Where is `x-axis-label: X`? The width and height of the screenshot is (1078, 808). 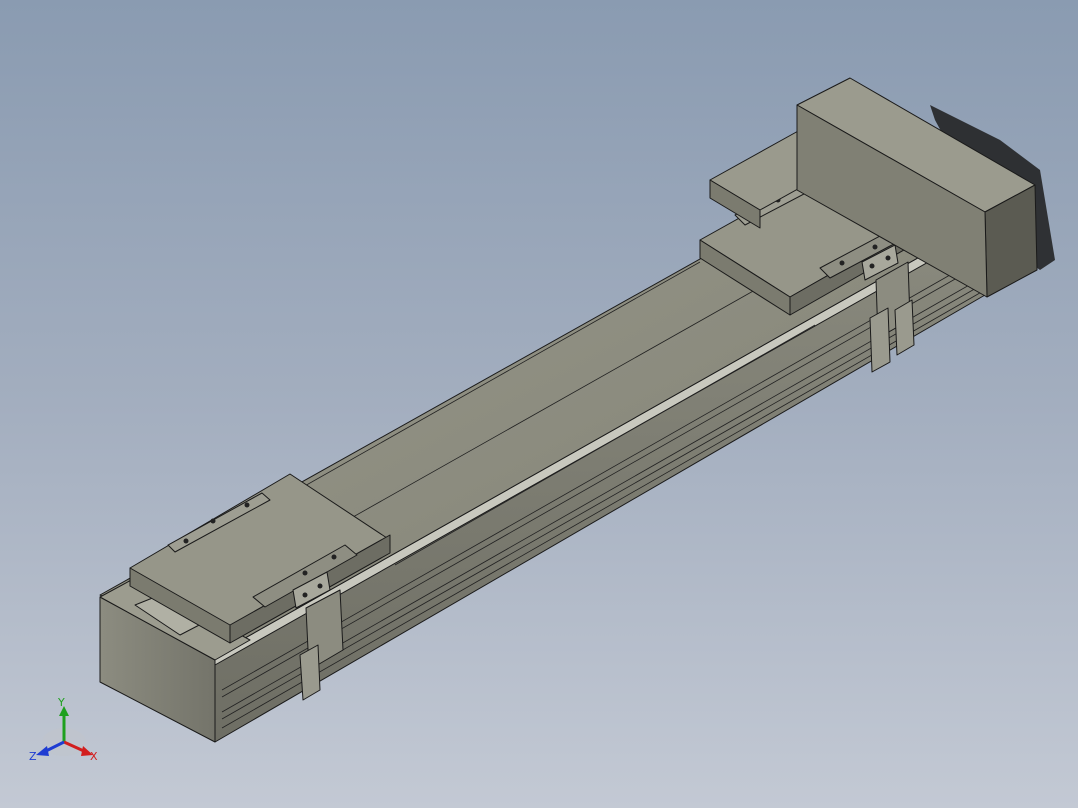
x-axis-label: X is located at coordinates (94, 756).